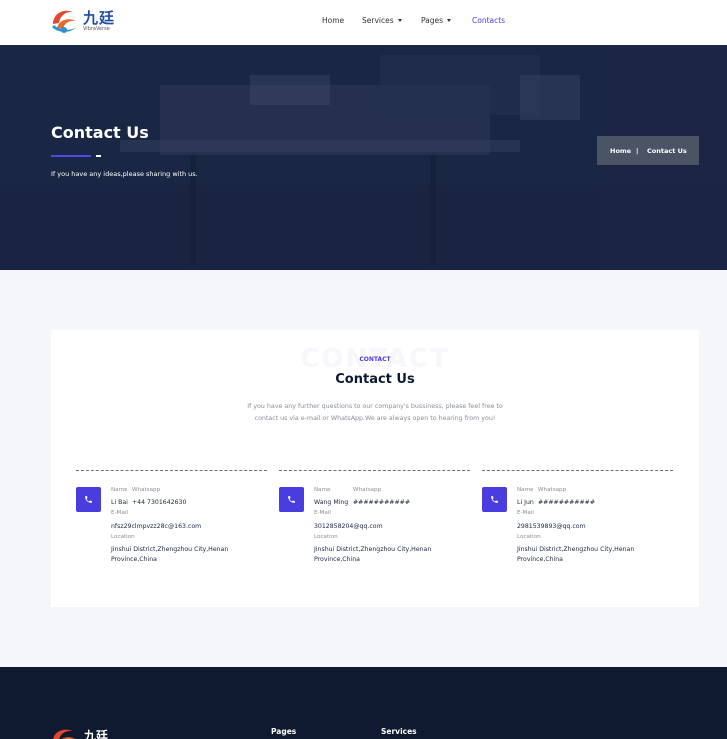 Image resolution: width=727 pixels, height=739 pixels. What do you see at coordinates (375, 379) in the screenshot?
I see `section-title: Contact Us` at bounding box center [375, 379].